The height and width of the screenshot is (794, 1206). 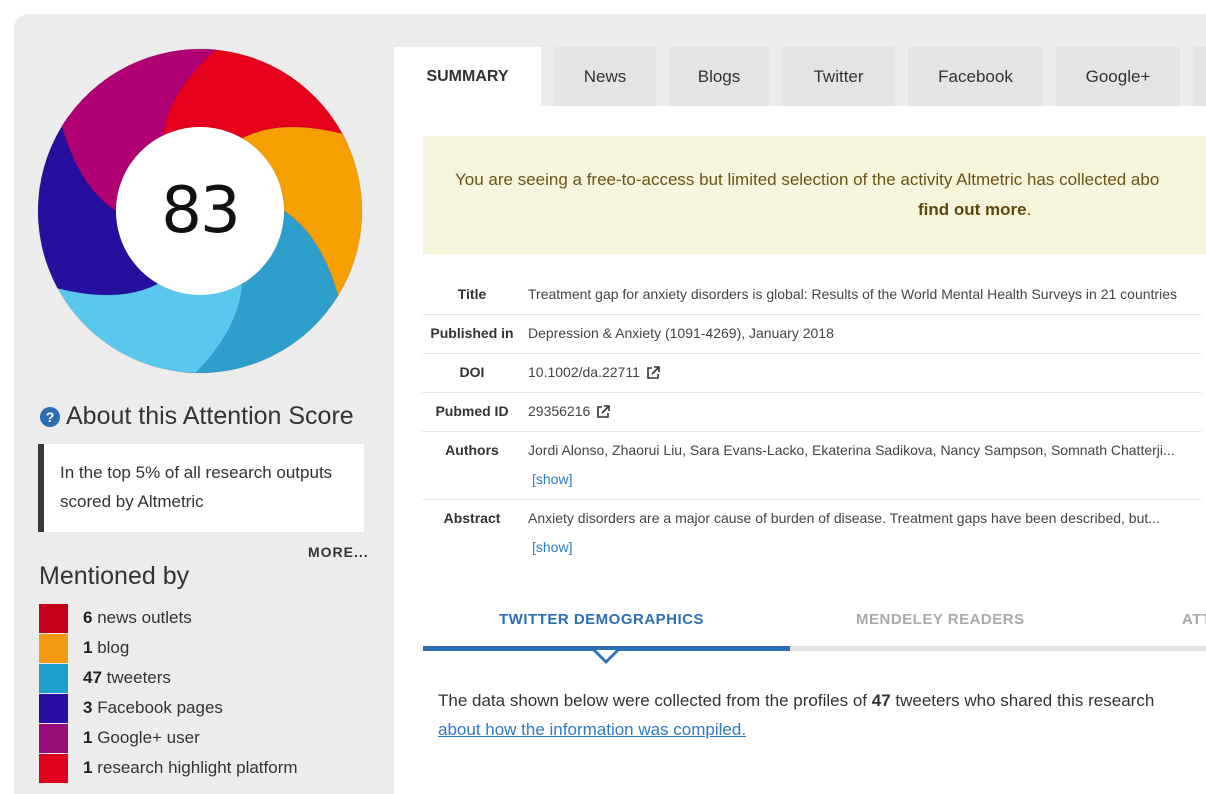 I want to click on show-abstract-link: [show], so click(x=552, y=547).